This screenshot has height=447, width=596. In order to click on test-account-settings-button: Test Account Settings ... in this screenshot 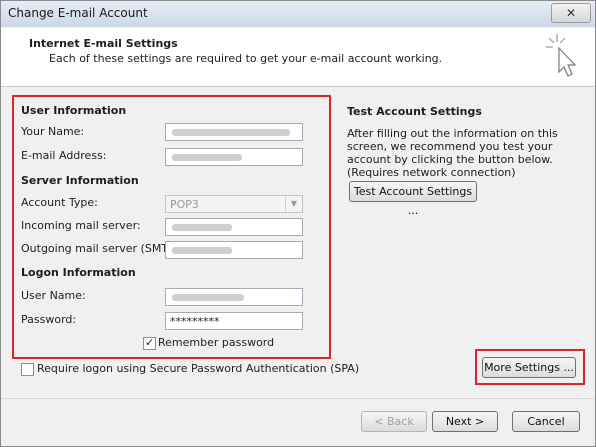, I will do `click(413, 199)`.